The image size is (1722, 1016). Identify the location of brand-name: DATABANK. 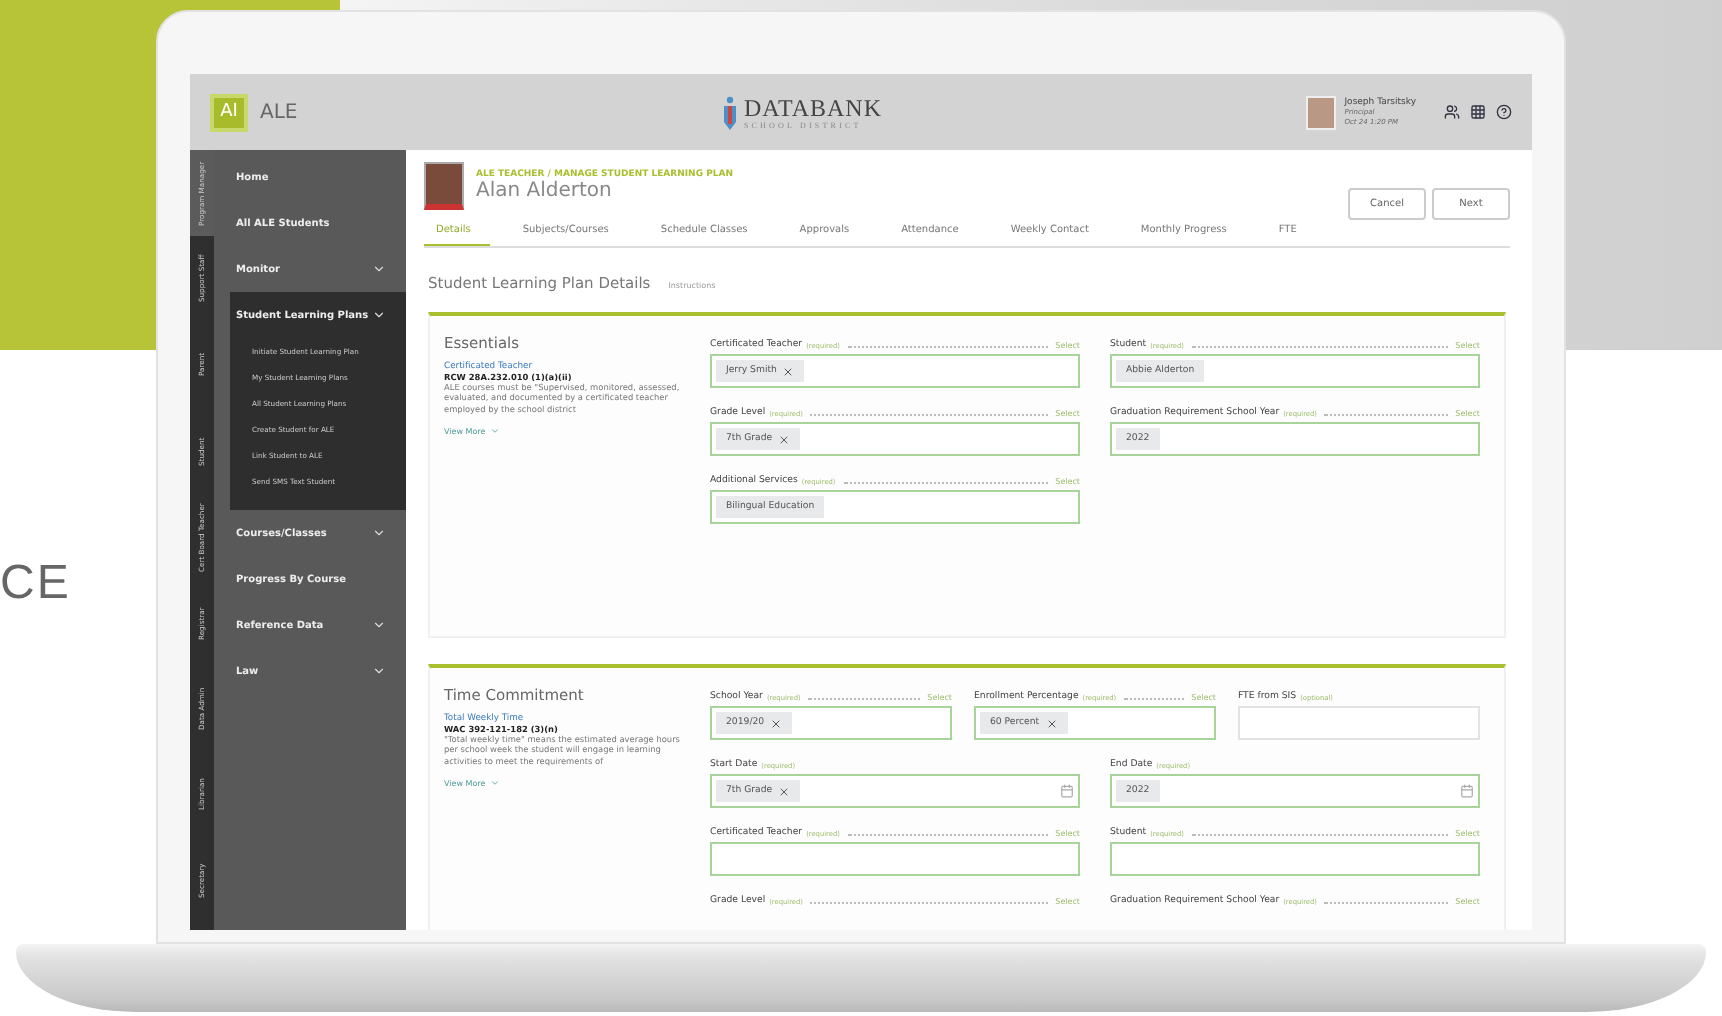
(812, 107).